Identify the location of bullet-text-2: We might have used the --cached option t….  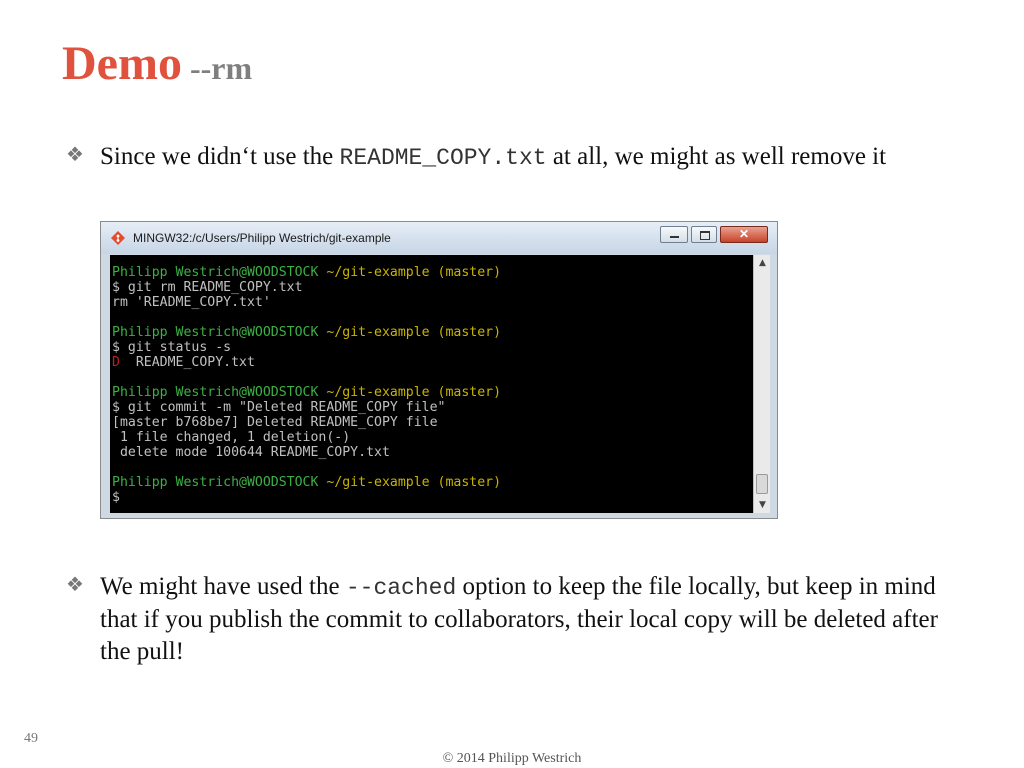
(519, 619).